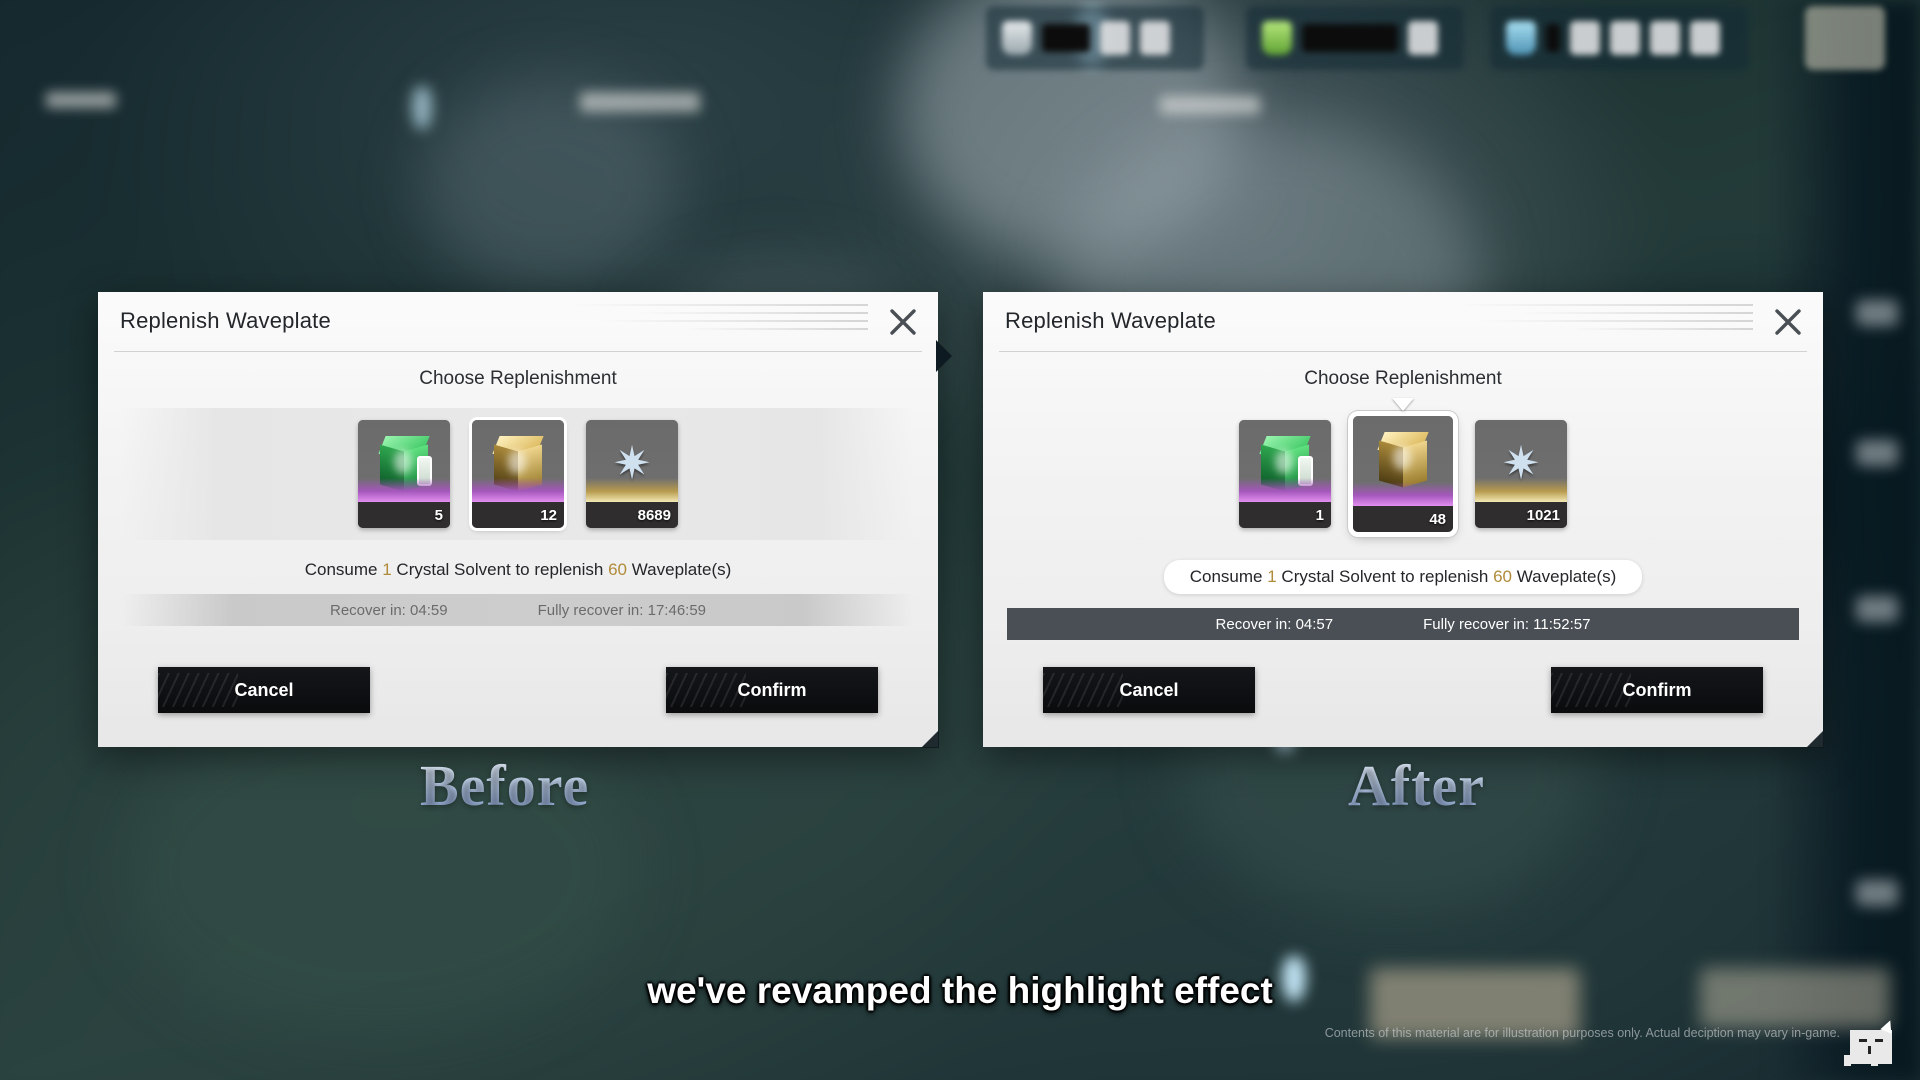  What do you see at coordinates (404, 515) in the screenshot?
I see `item-count: 5` at bounding box center [404, 515].